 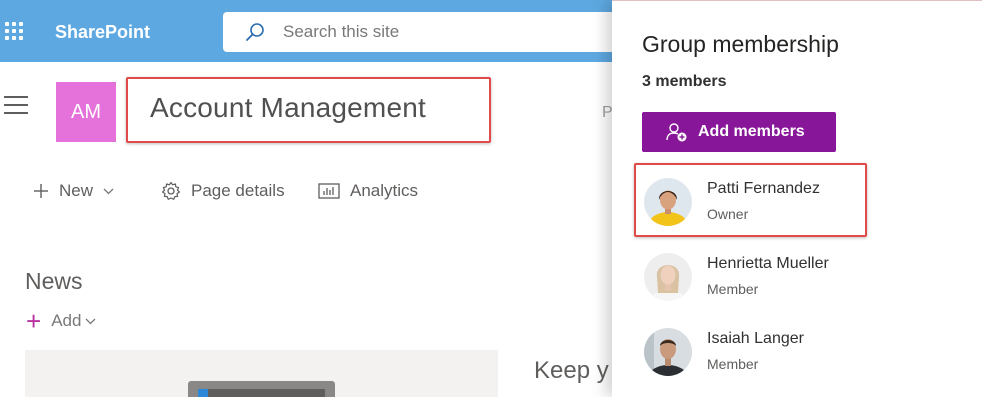 I want to click on search-box, so click(x=423, y=32).